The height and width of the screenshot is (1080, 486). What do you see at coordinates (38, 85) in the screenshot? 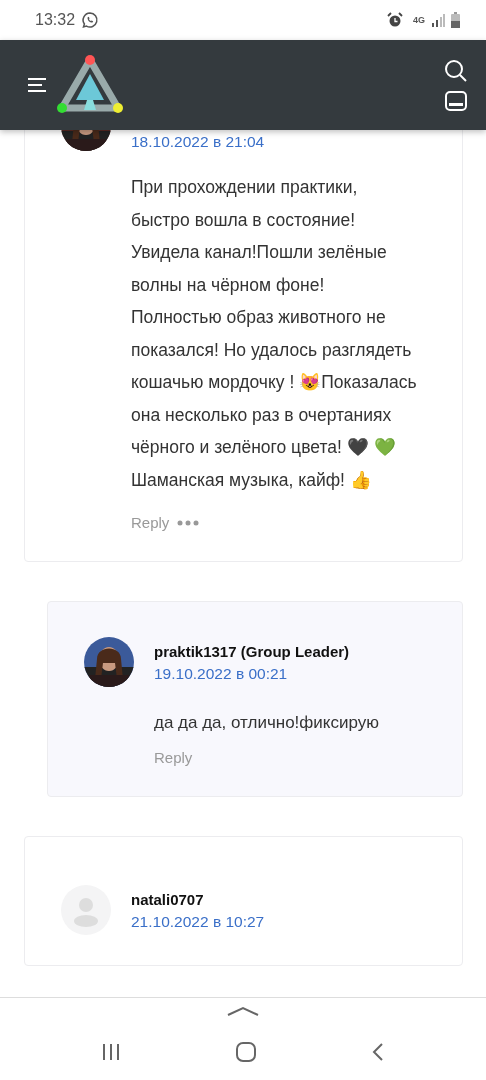
I see `menu-icon` at bounding box center [38, 85].